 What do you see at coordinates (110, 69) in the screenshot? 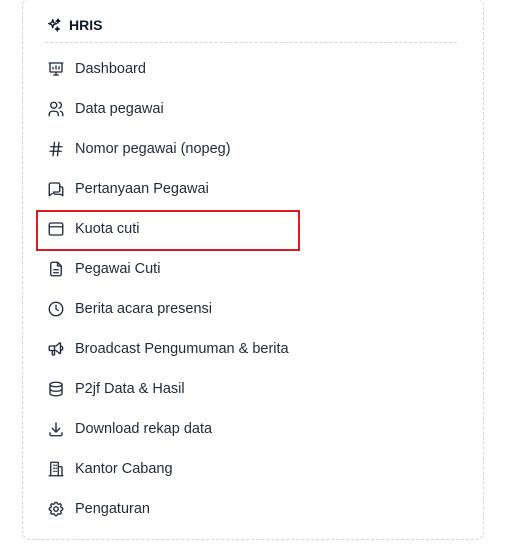
I see `menu-item-label: Dashboard` at bounding box center [110, 69].